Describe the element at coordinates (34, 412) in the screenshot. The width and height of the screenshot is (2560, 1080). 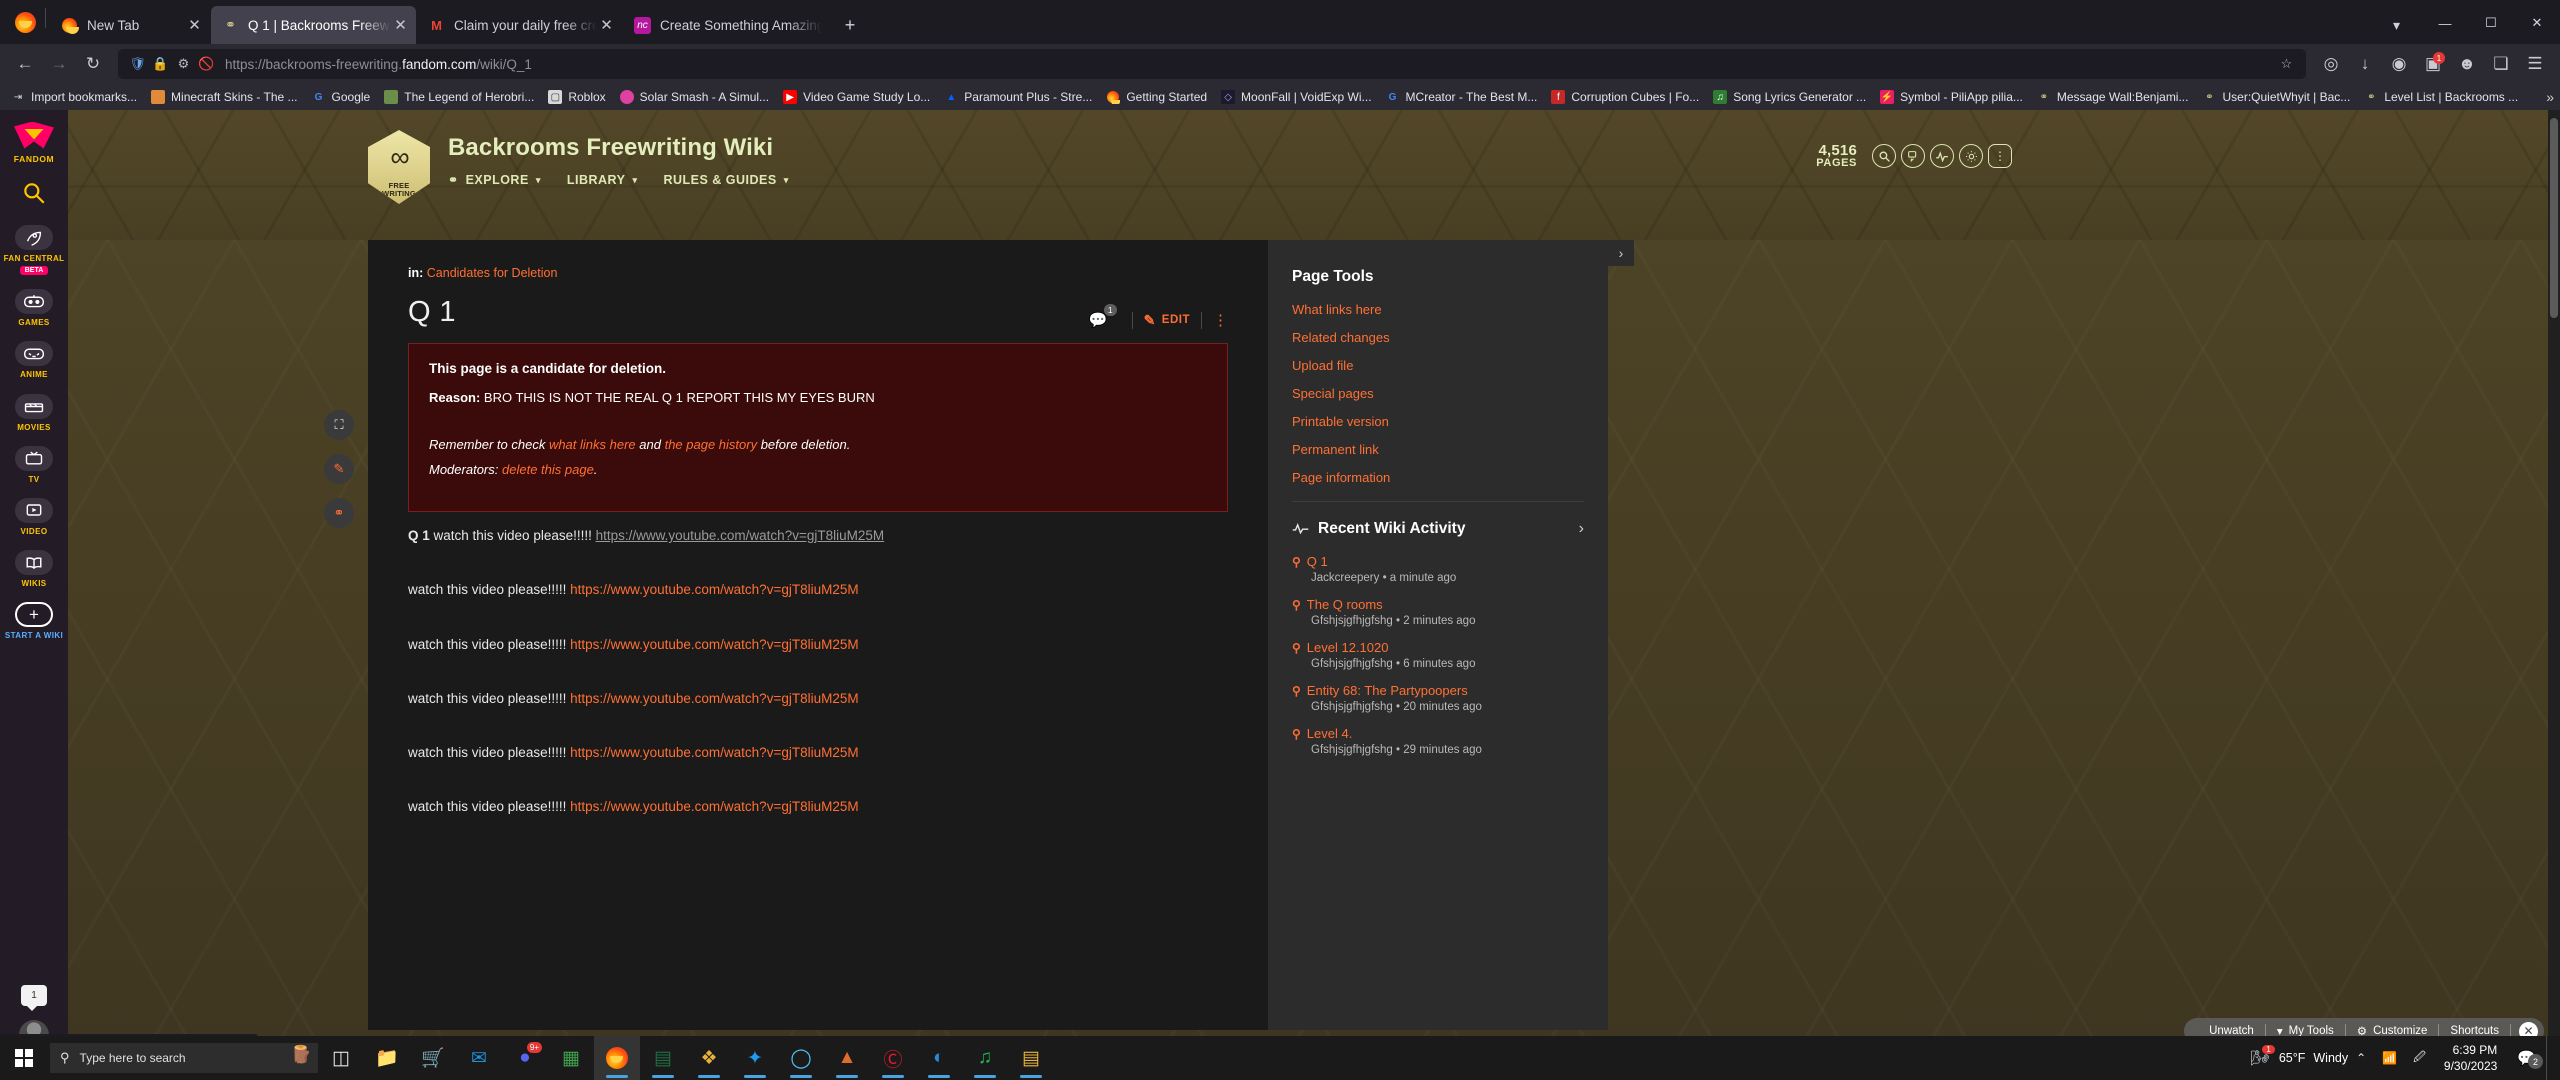
I see `sidebar-item-movies: MOVIES` at that location.